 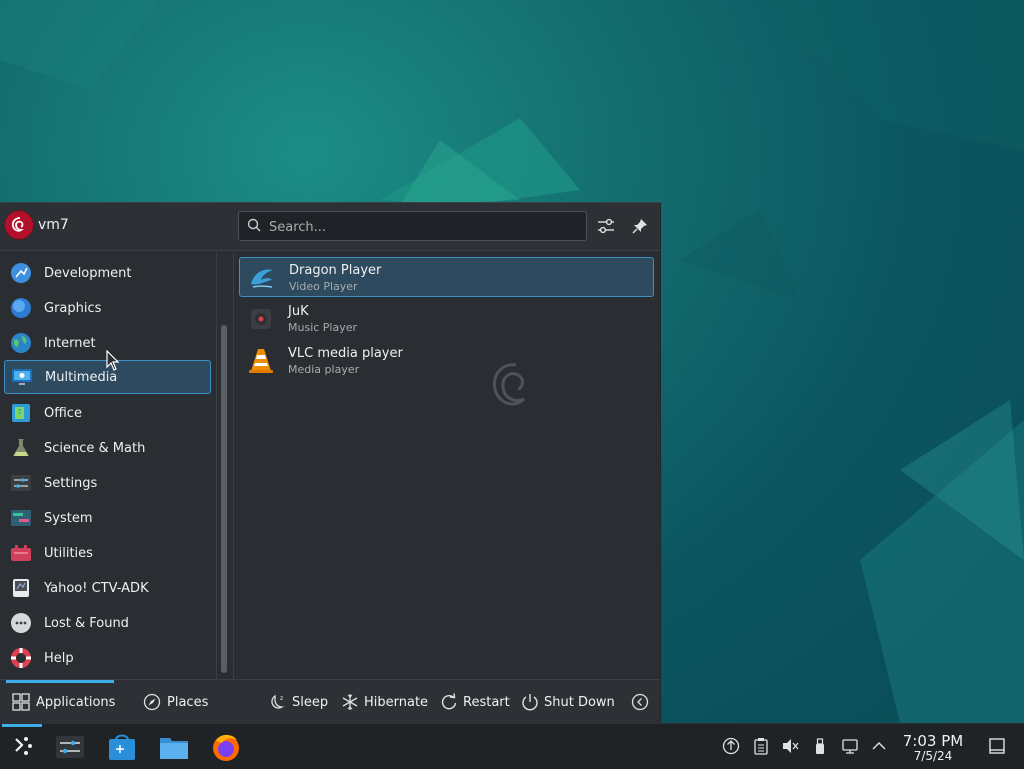 What do you see at coordinates (21, 447) in the screenshot?
I see `science-icon` at bounding box center [21, 447].